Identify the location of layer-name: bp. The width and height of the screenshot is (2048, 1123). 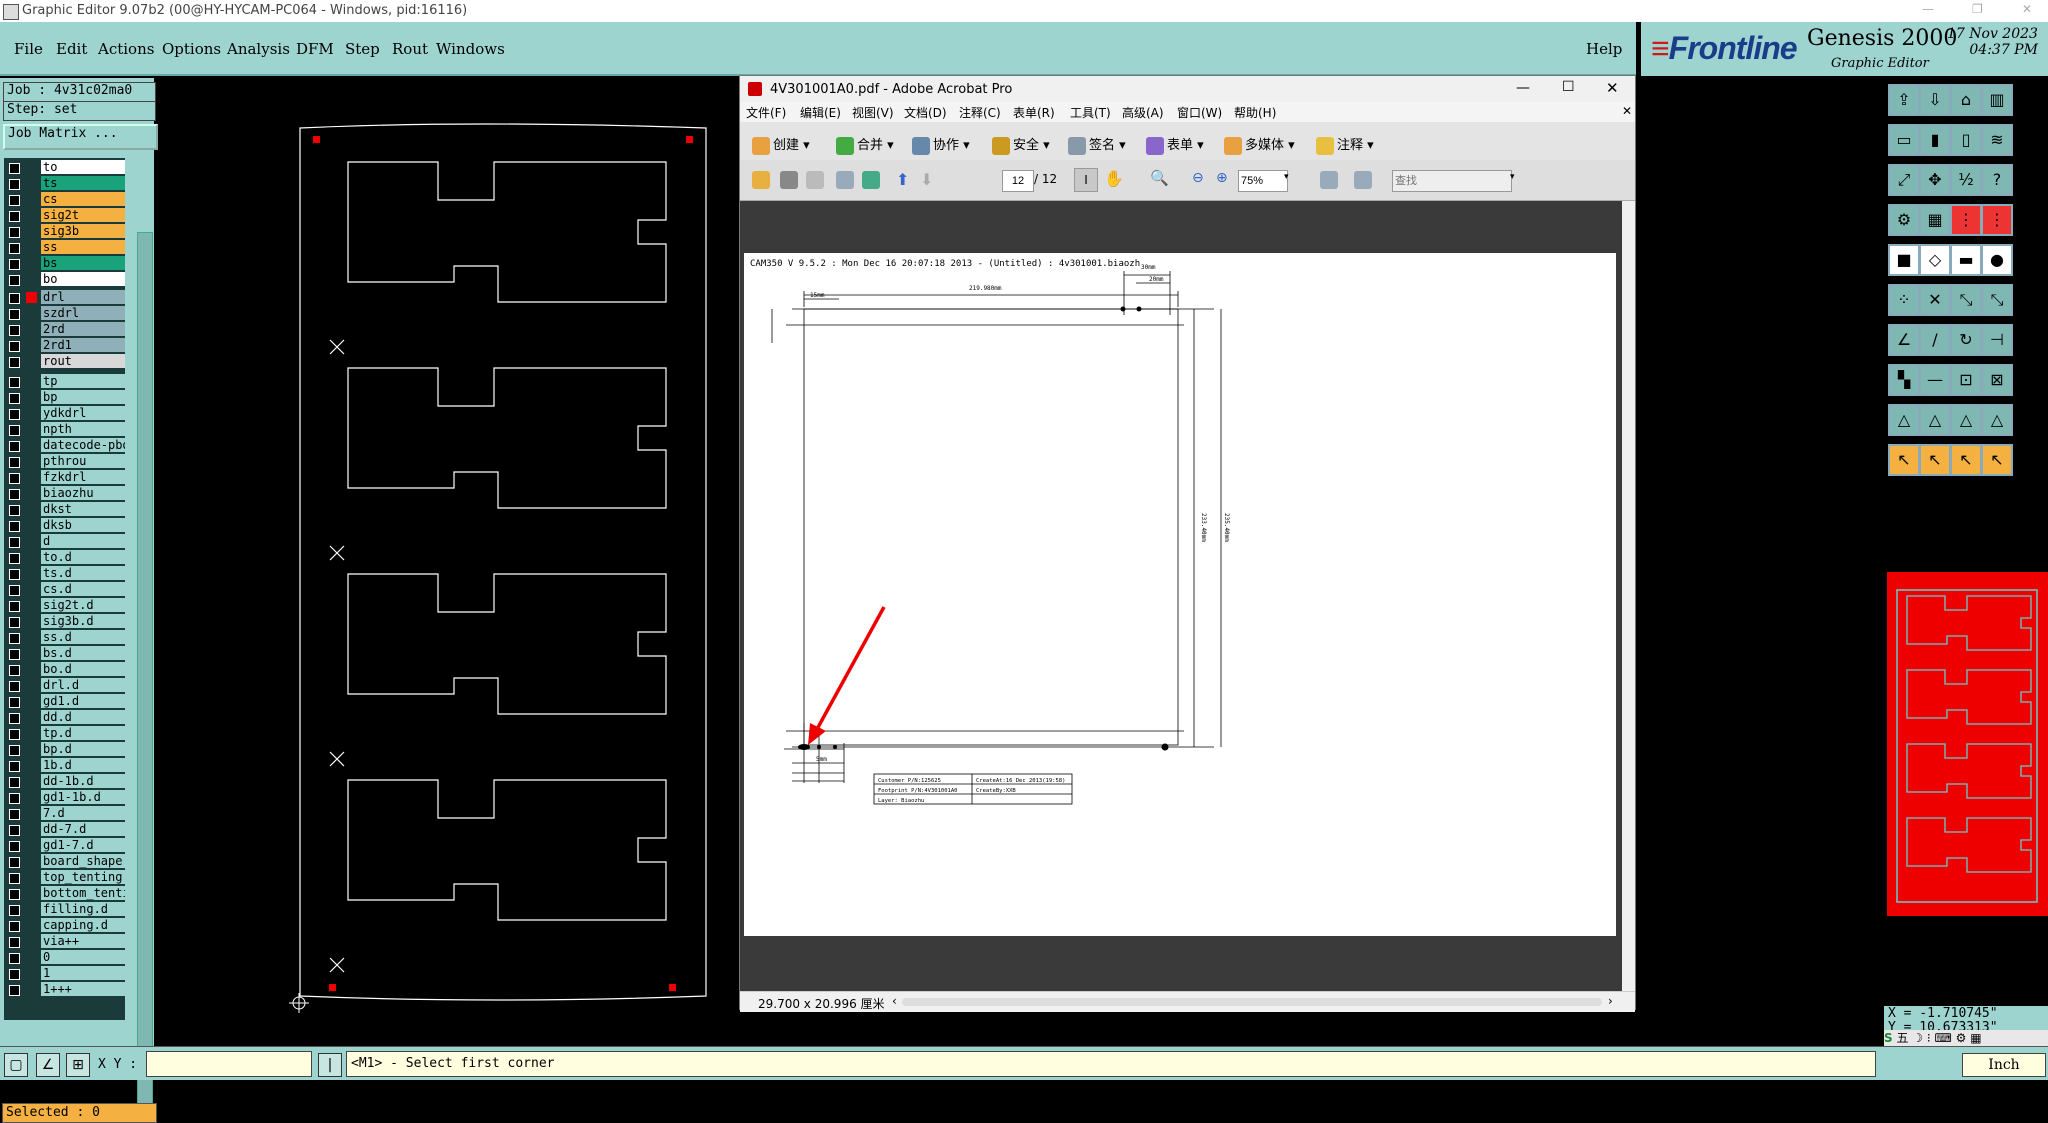
(83, 397).